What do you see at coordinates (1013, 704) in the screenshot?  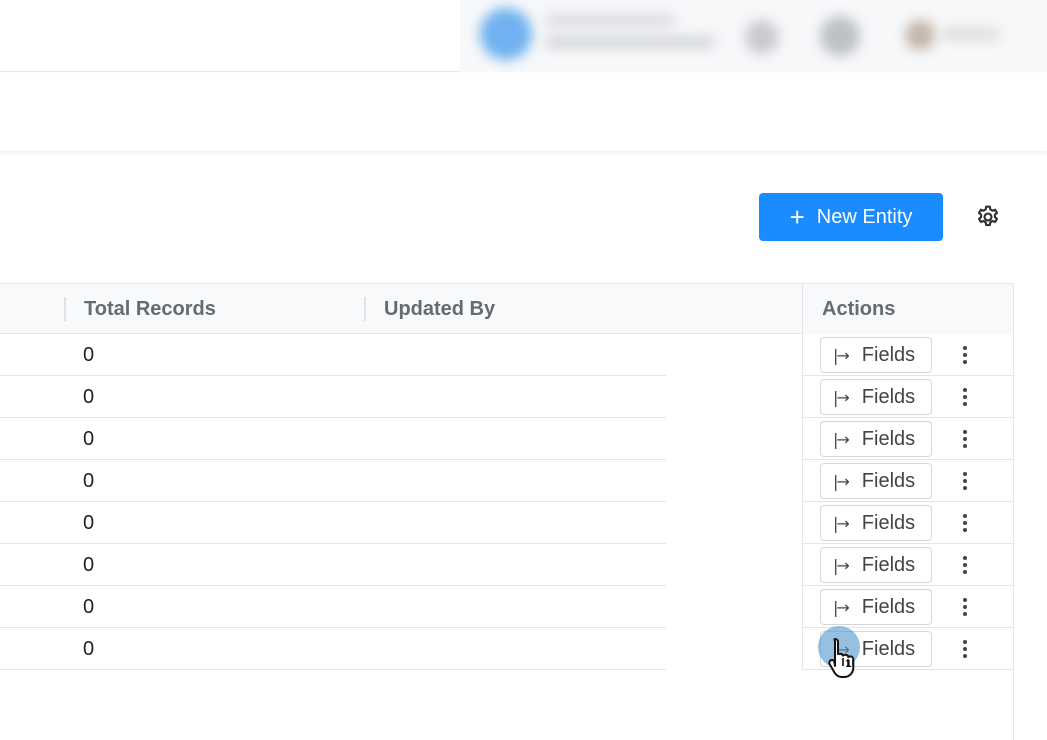 I see `panel-border` at bounding box center [1013, 704].